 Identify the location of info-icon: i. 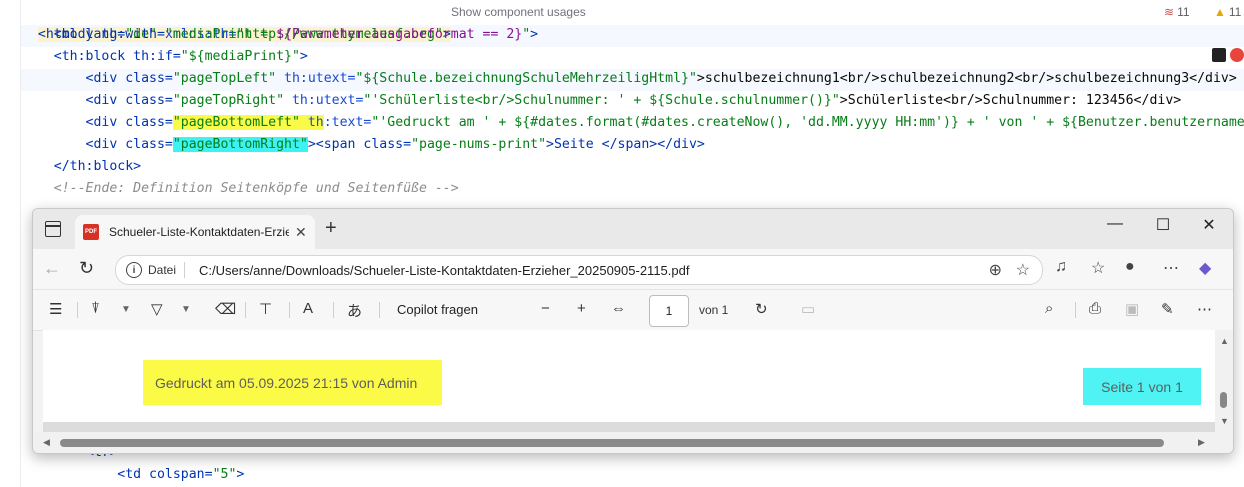
(134, 270).